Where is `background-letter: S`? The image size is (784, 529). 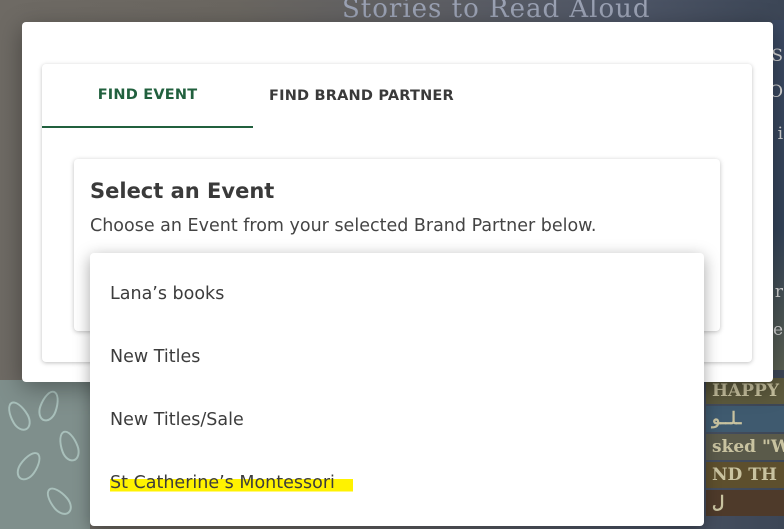
background-letter: S is located at coordinates (777, 56).